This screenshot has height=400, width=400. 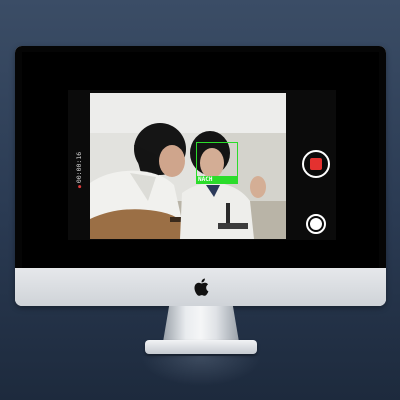 I want to click on stop-record-icon, so click(x=316, y=164).